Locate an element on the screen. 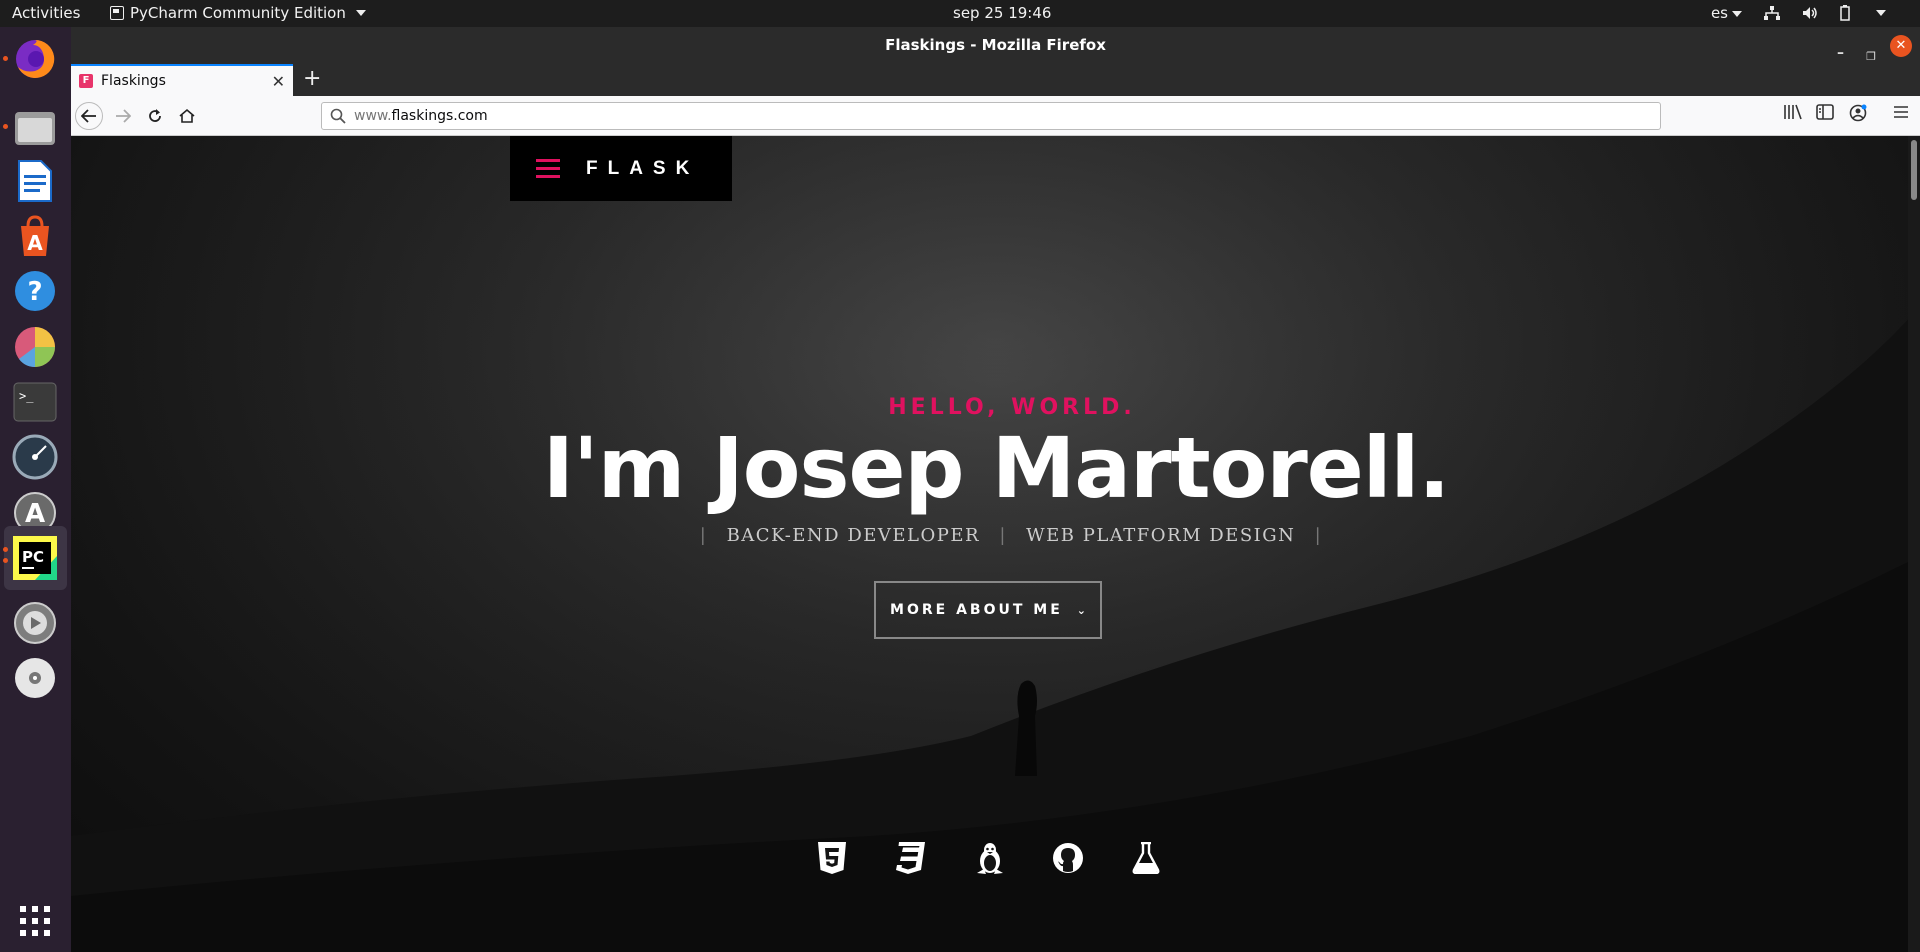  arrow-right-icon is located at coordinates (123, 116).